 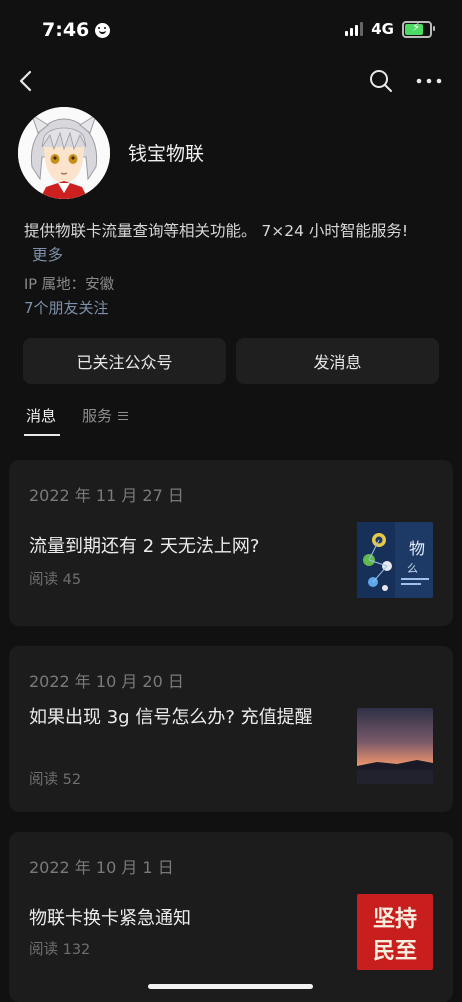 I want to click on home-indicator, so click(x=230, y=986).